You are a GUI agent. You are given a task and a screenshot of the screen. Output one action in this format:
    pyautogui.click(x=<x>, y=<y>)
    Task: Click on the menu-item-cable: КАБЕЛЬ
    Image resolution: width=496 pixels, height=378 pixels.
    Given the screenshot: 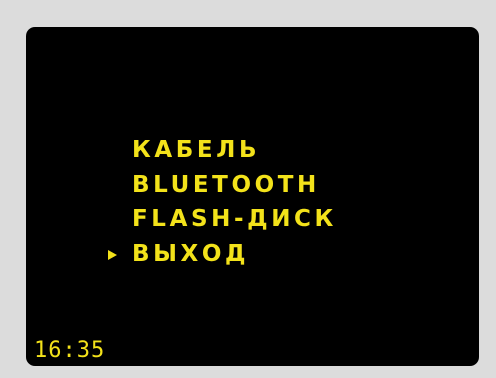 What is the action you would take?
    pyautogui.click(x=234, y=150)
    